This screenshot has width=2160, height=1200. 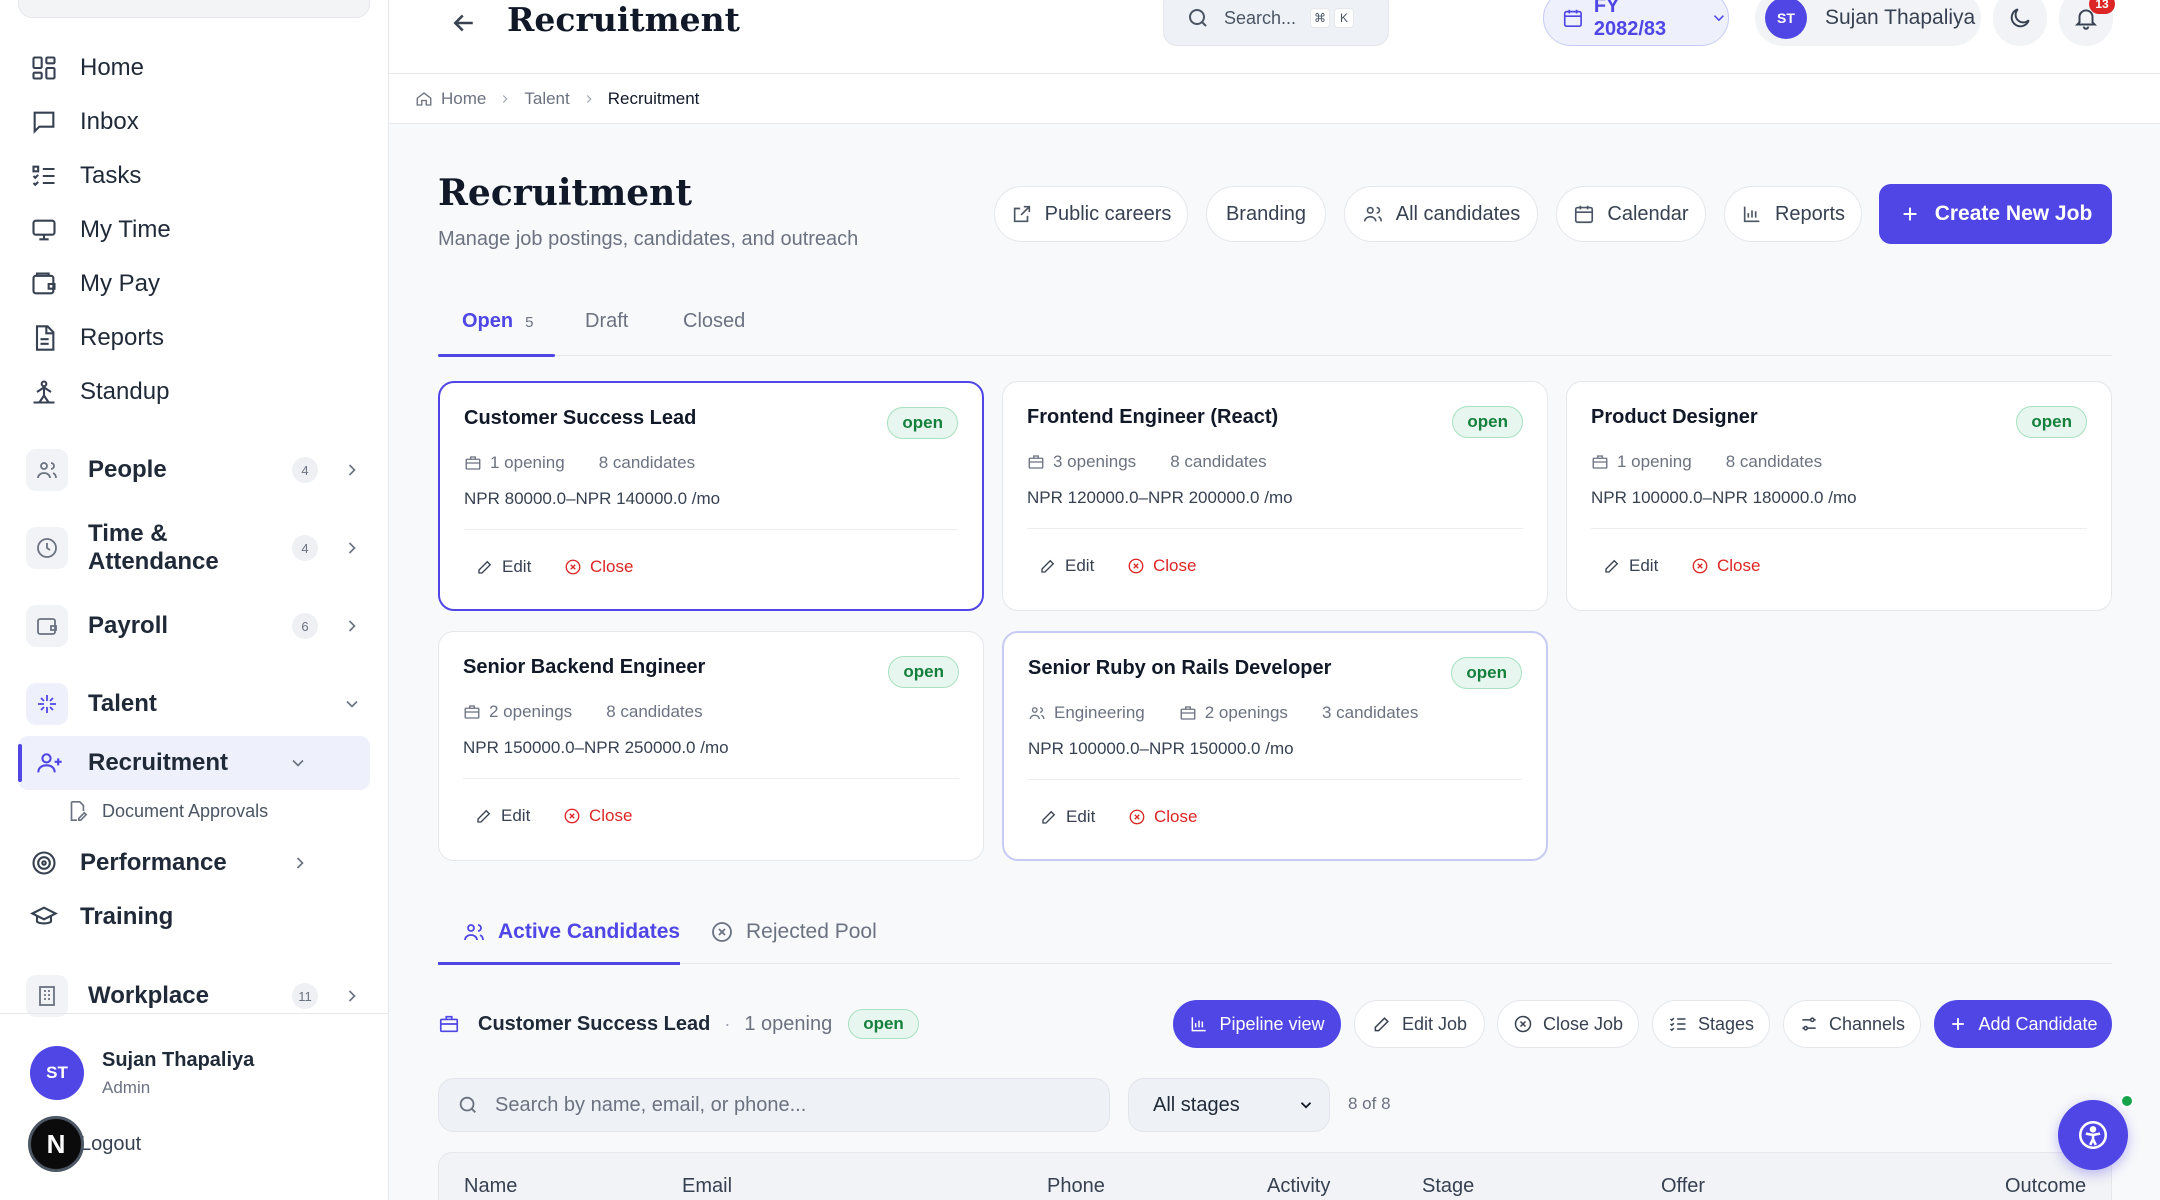 I want to click on sidebar-item-reports: Reports, so click(x=97, y=338).